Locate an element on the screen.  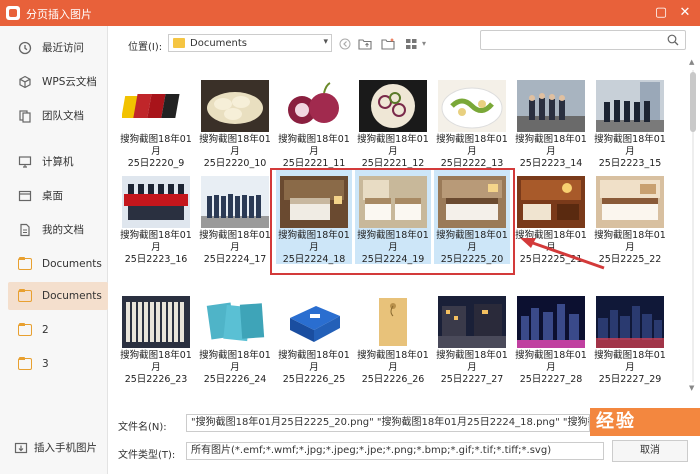
file-name: 搜狗截图18年01月 25日2226_25 is located at coordinates (314, 368).